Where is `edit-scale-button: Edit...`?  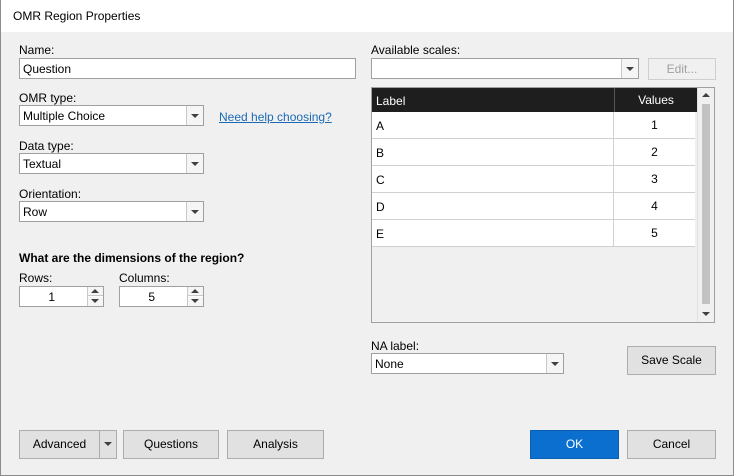 edit-scale-button: Edit... is located at coordinates (682, 69).